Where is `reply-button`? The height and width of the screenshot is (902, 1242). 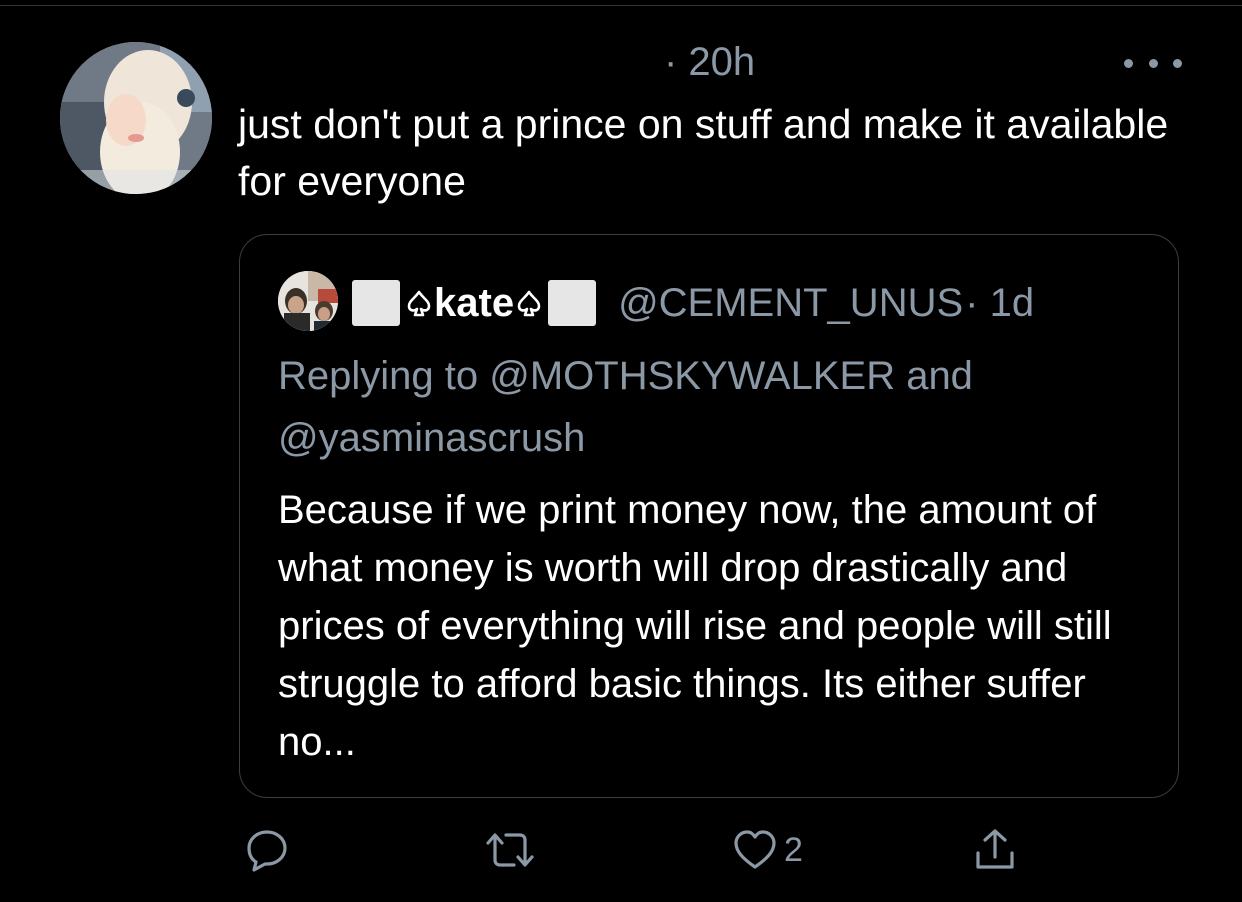 reply-button is located at coordinates (267, 850).